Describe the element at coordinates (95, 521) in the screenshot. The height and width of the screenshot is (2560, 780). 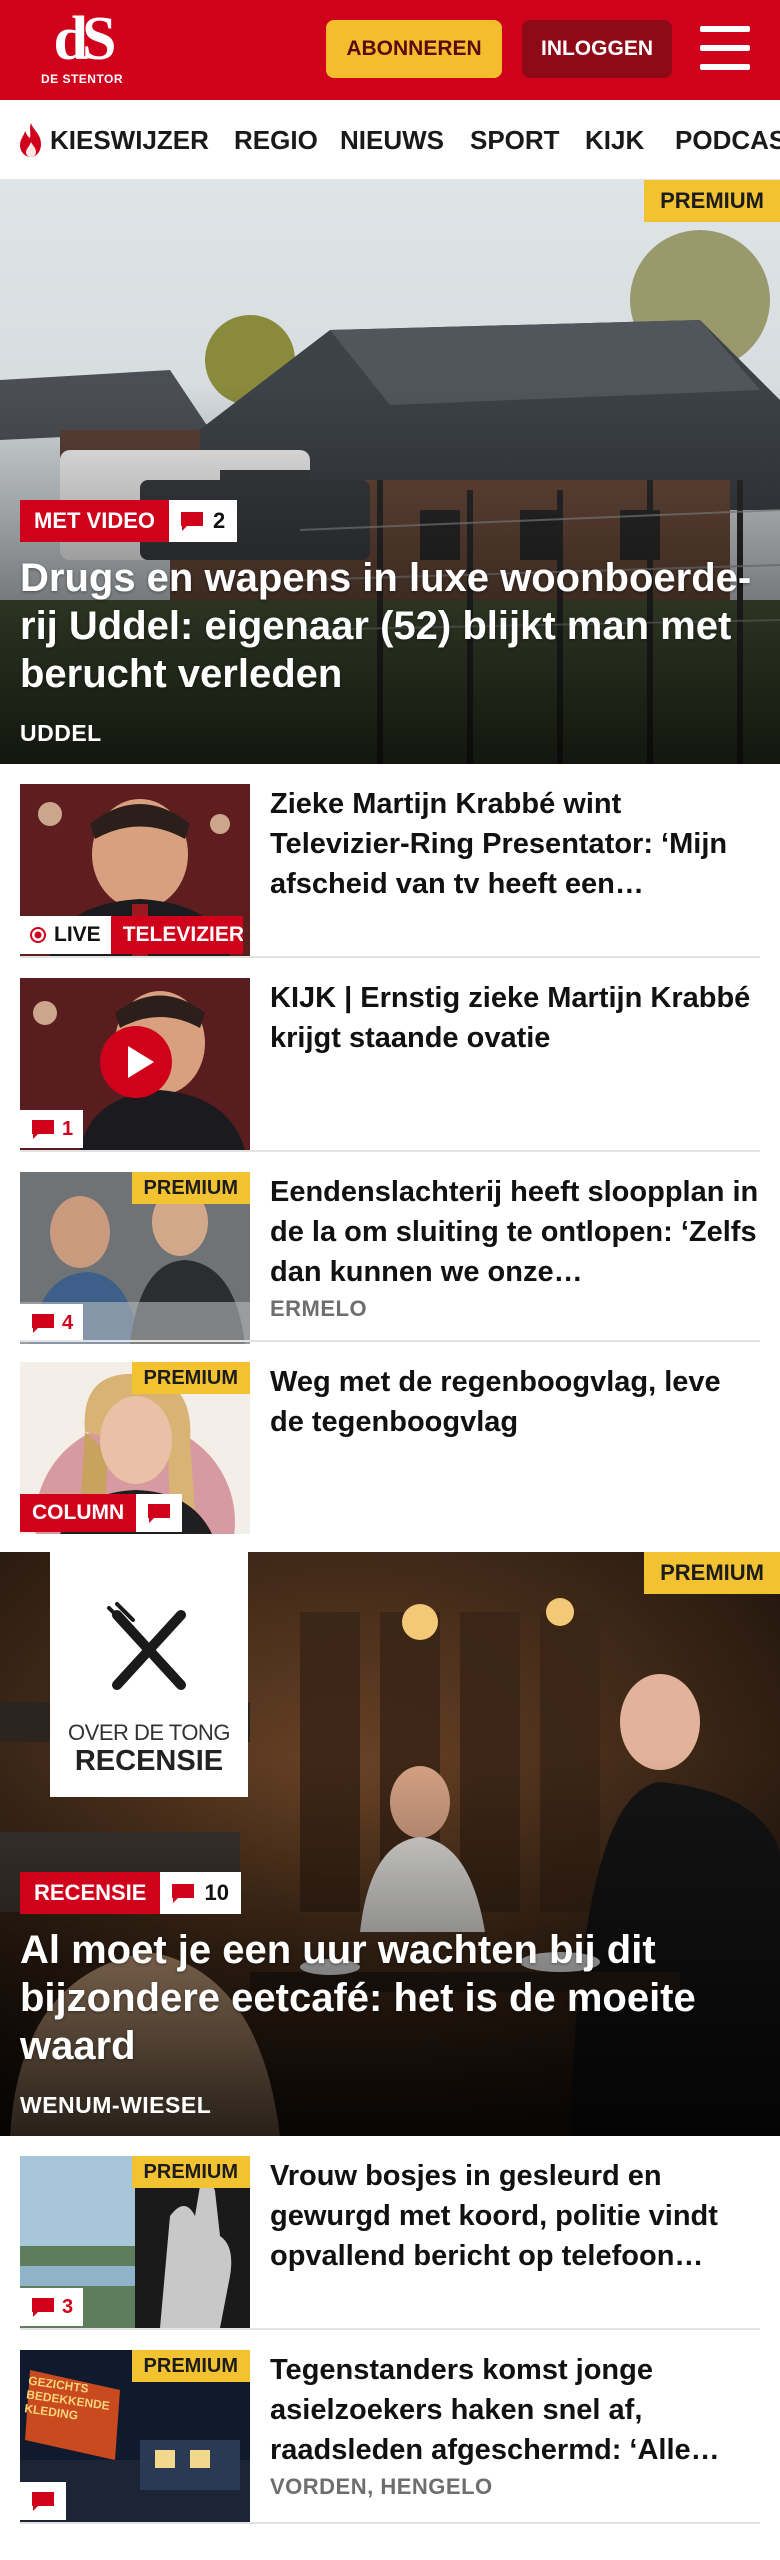
I see `video-tag: MET VIDEO` at that location.